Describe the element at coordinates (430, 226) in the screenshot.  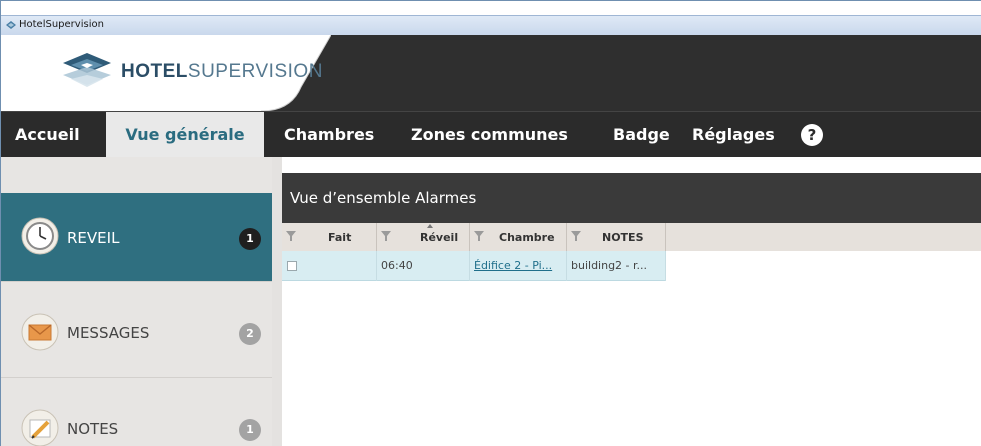
I see `sort-ascending-icon` at that location.